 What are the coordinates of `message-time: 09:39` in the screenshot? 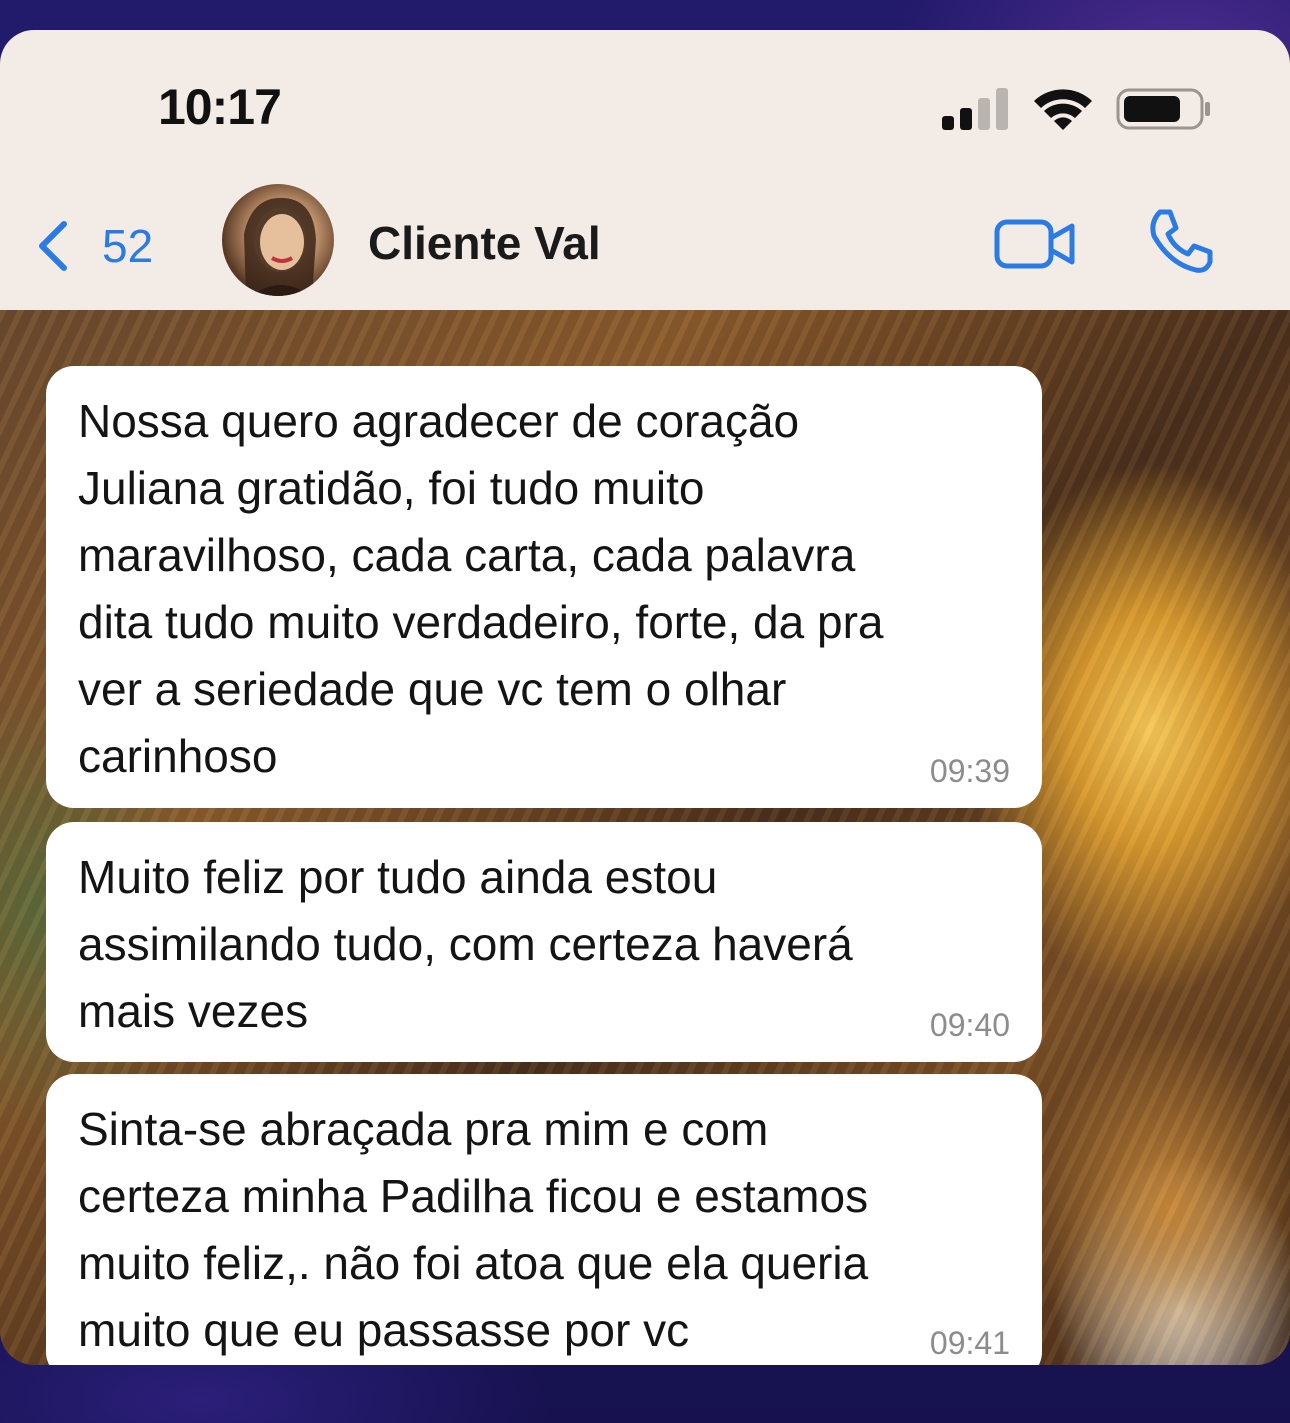 It's located at (969, 771).